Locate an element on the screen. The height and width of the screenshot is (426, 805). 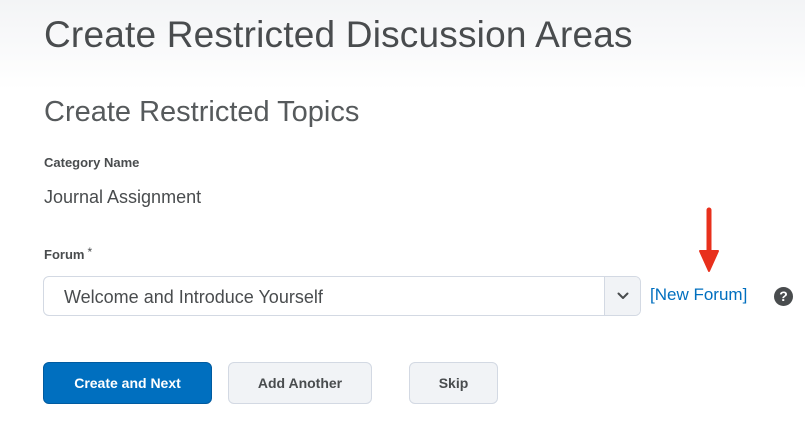
forum-label-text: Forum is located at coordinates (64, 254).